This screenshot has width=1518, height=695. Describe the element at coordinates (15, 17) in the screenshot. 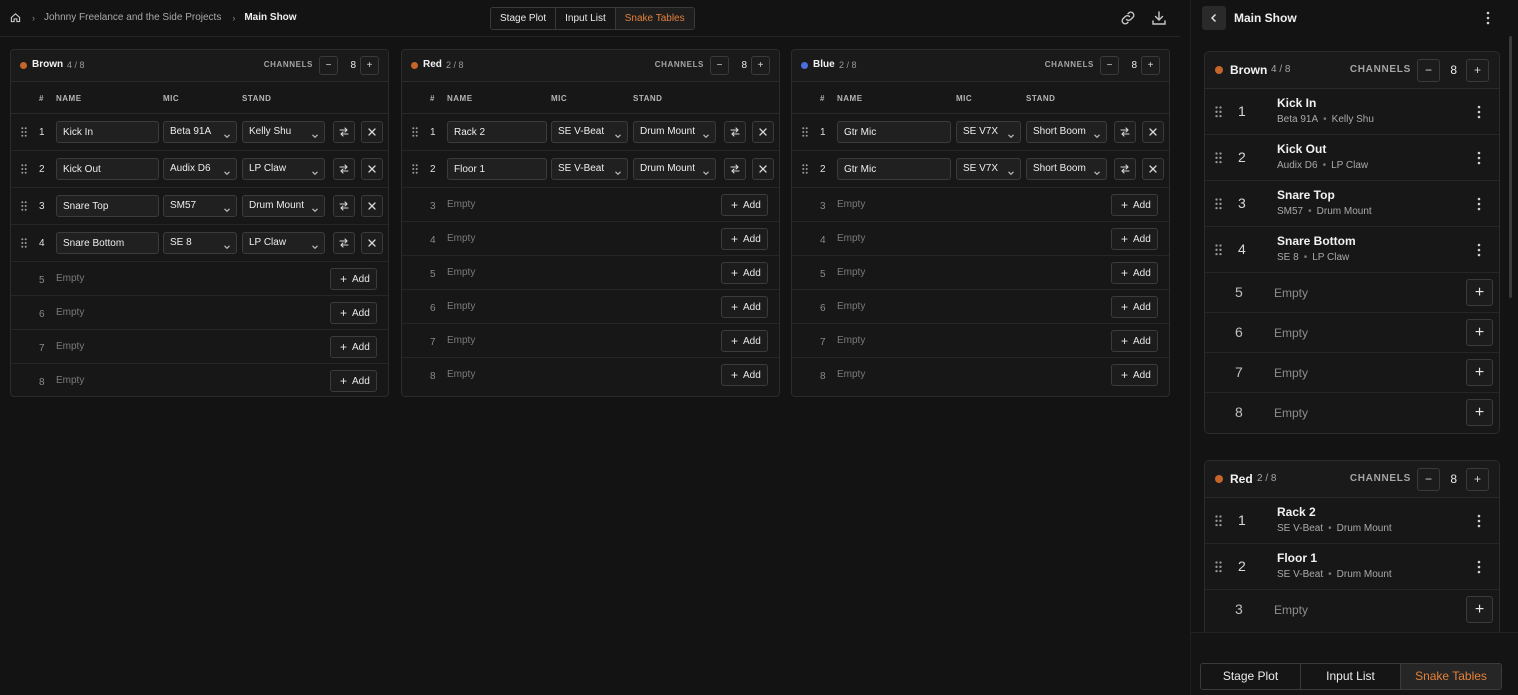

I see `home-icon` at that location.